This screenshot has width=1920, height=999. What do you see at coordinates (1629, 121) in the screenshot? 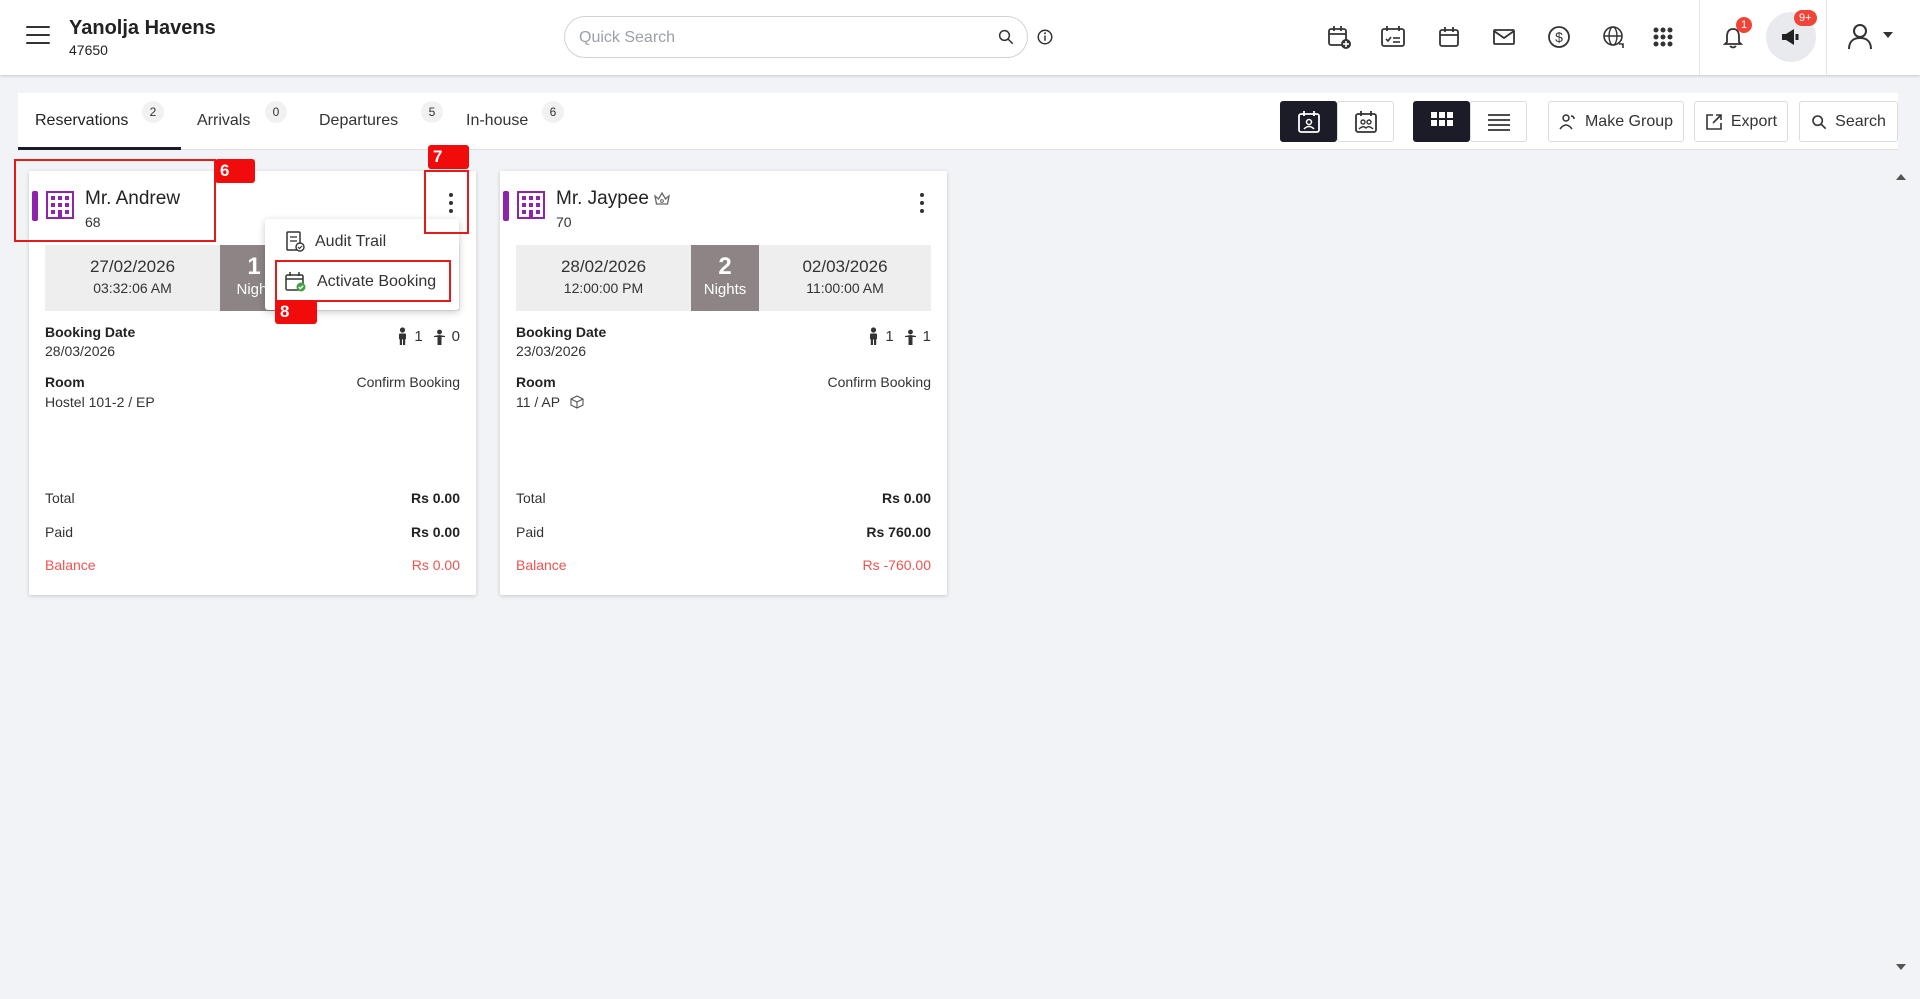
I see `make-group-label: Make Group` at bounding box center [1629, 121].